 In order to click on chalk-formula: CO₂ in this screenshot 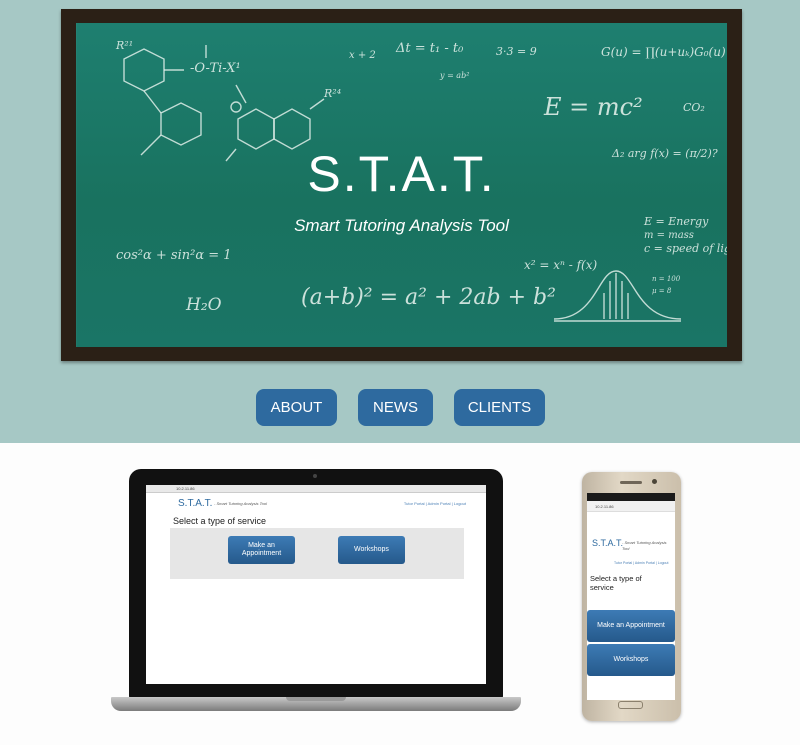, I will do `click(694, 107)`.